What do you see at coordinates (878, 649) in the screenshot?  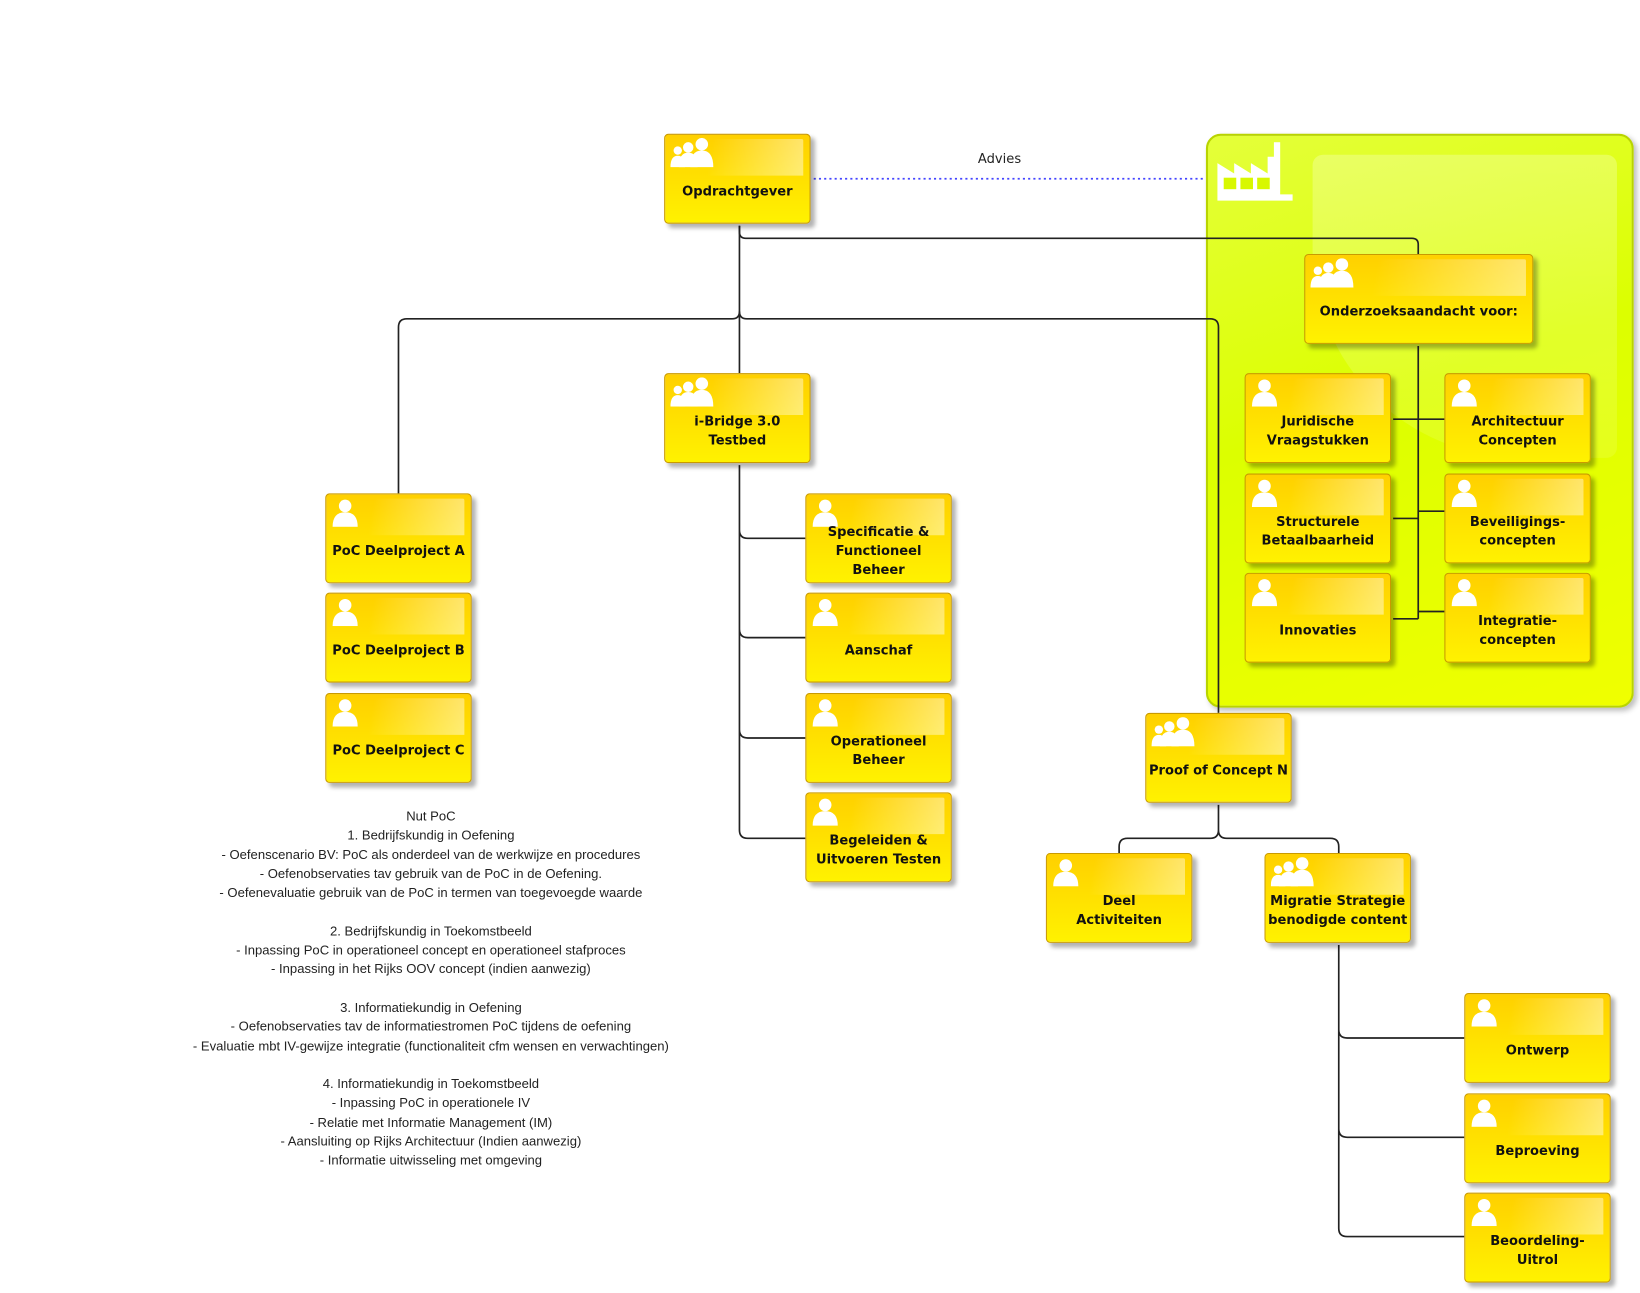 I see `node-label: Aanschaf` at bounding box center [878, 649].